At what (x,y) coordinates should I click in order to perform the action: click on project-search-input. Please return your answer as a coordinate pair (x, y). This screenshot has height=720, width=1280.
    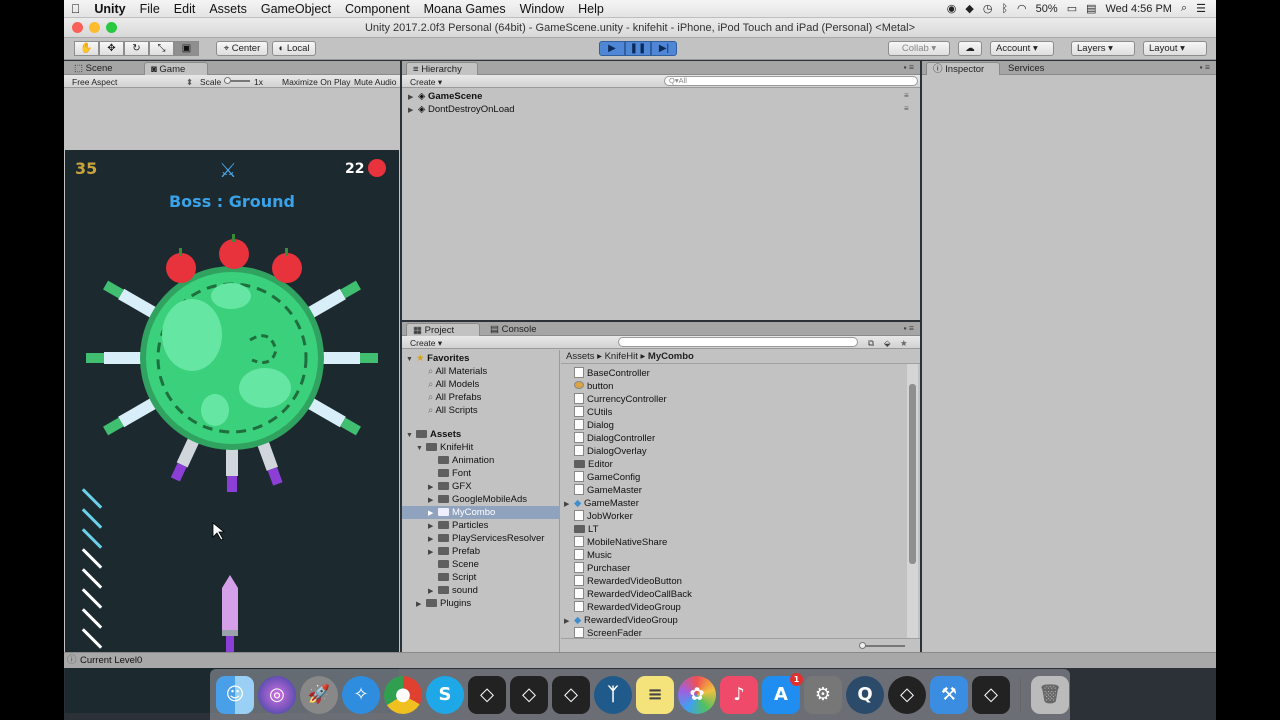
    Looking at the image, I should click on (738, 342).